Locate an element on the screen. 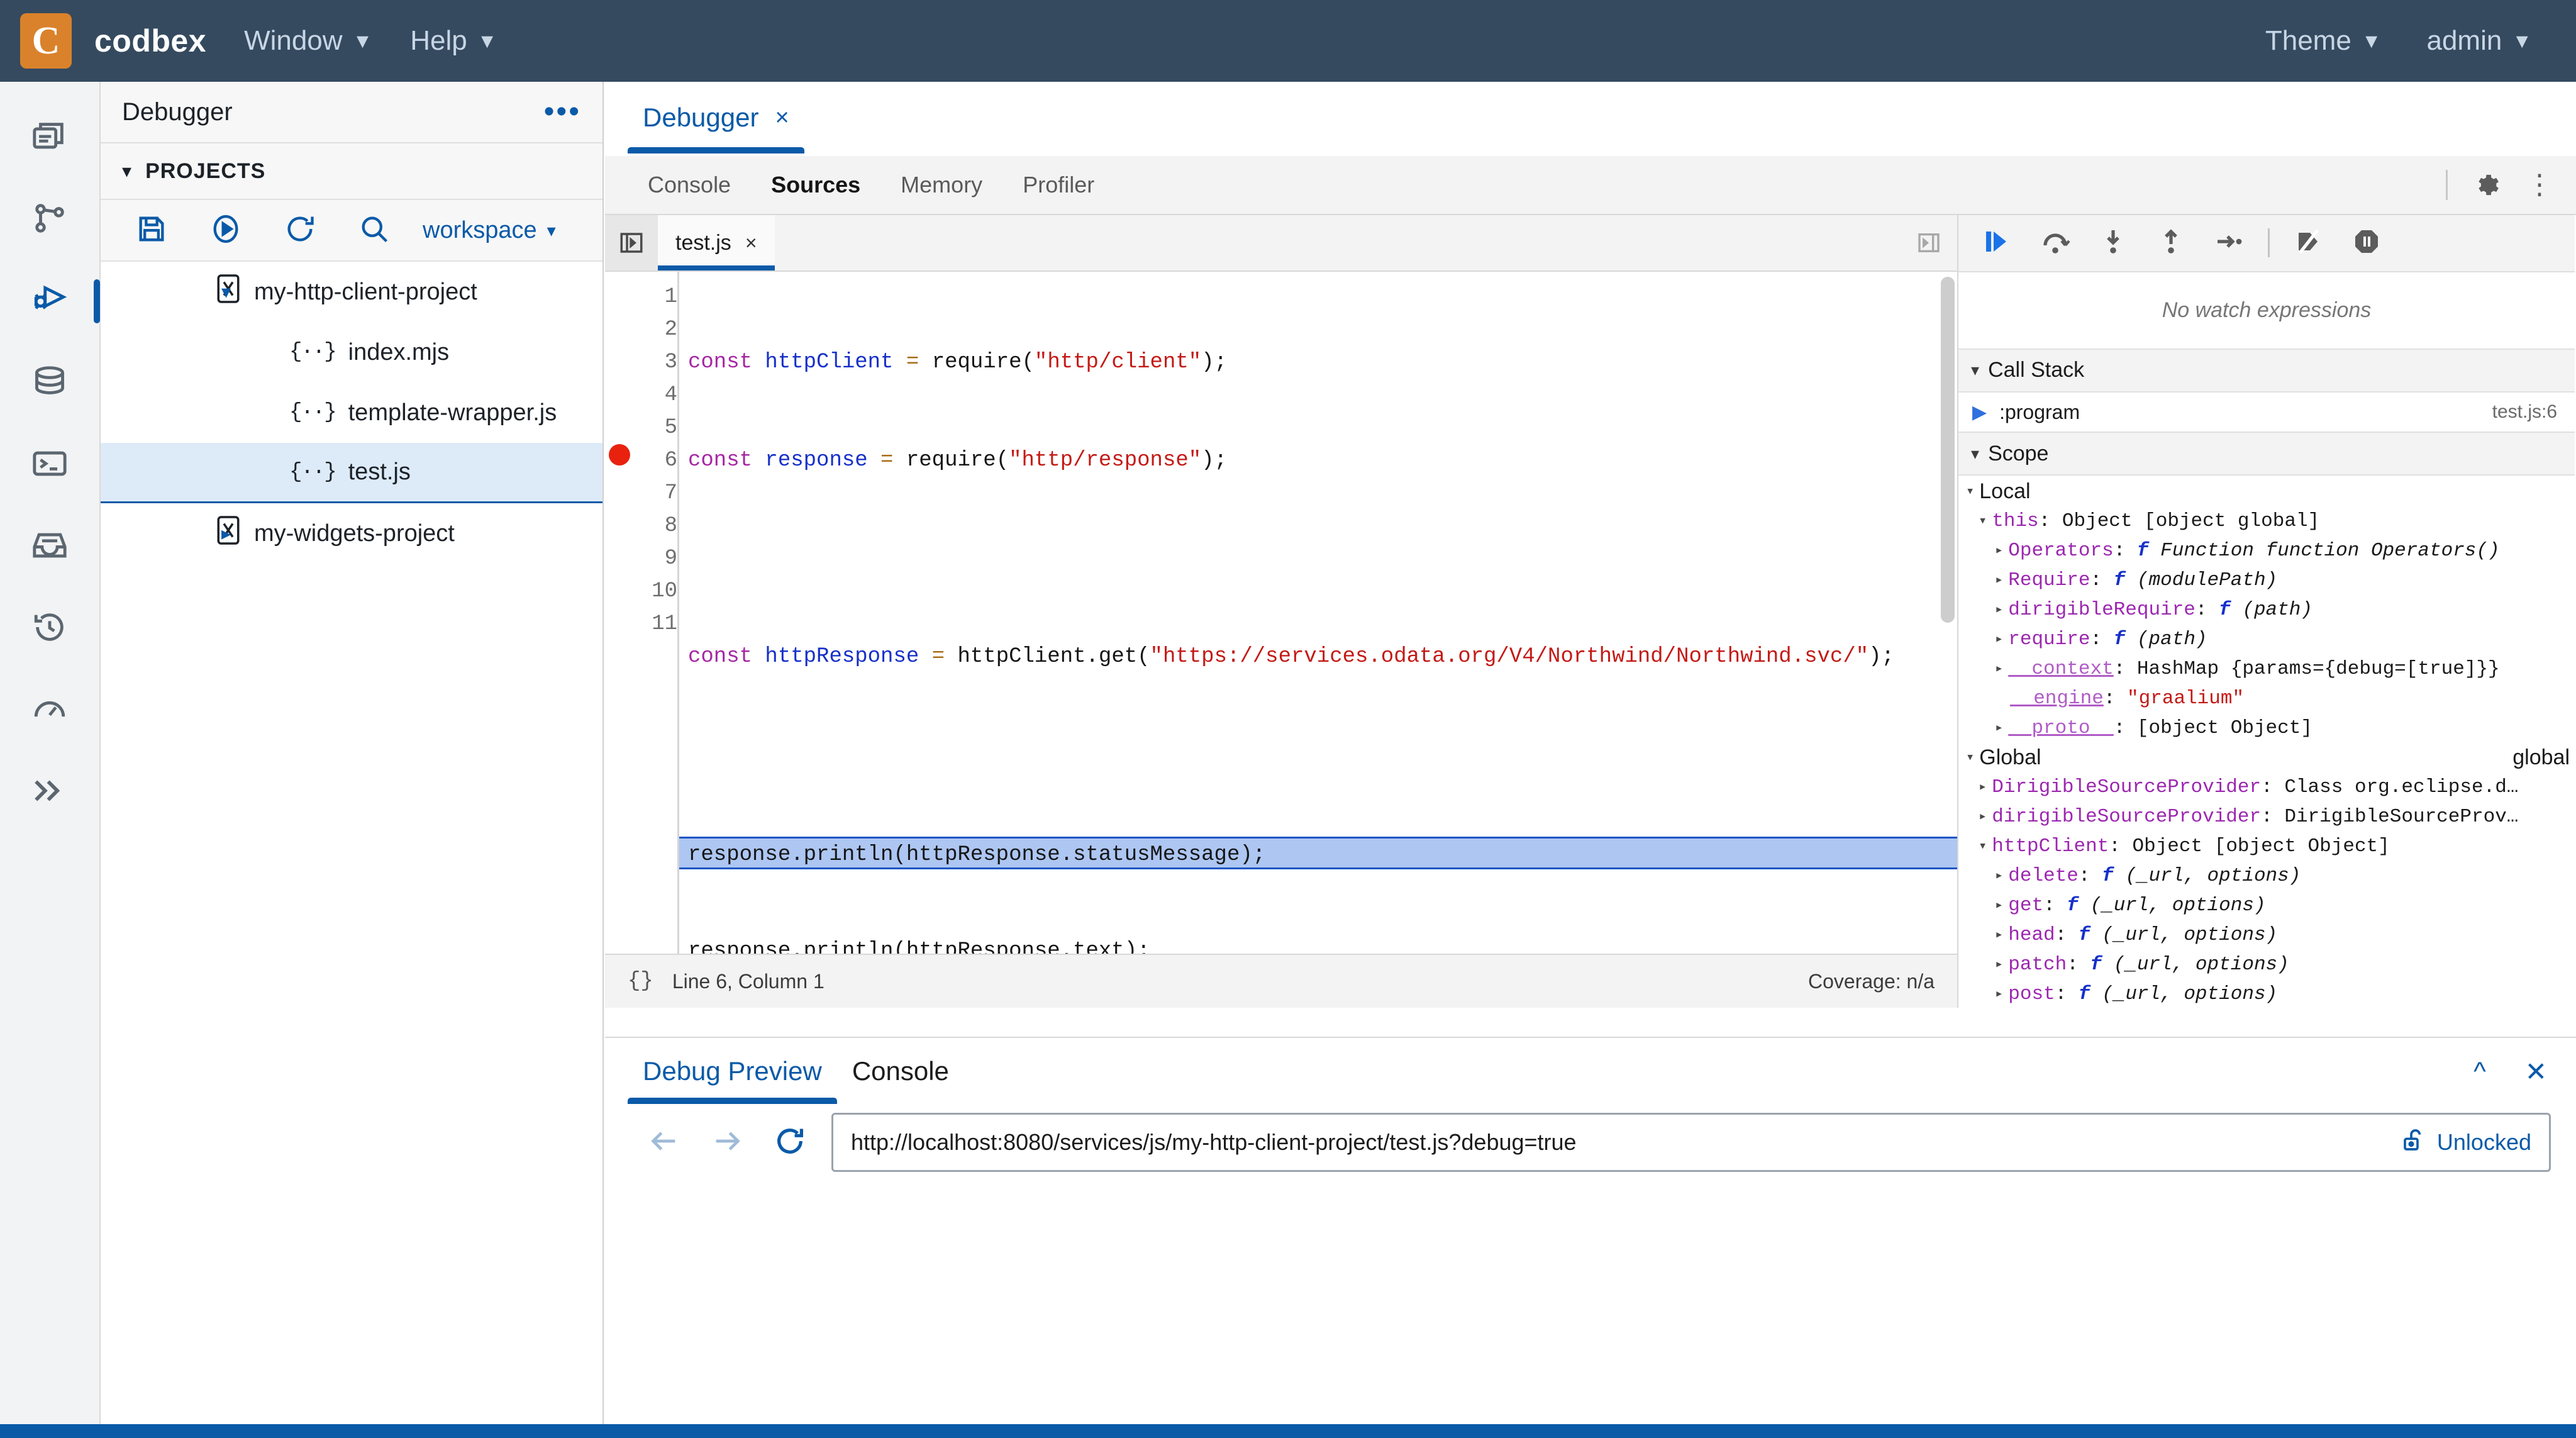 The height and width of the screenshot is (1438, 2576). projects-section-header: ▾ PROJECTS is located at coordinates (351, 171).